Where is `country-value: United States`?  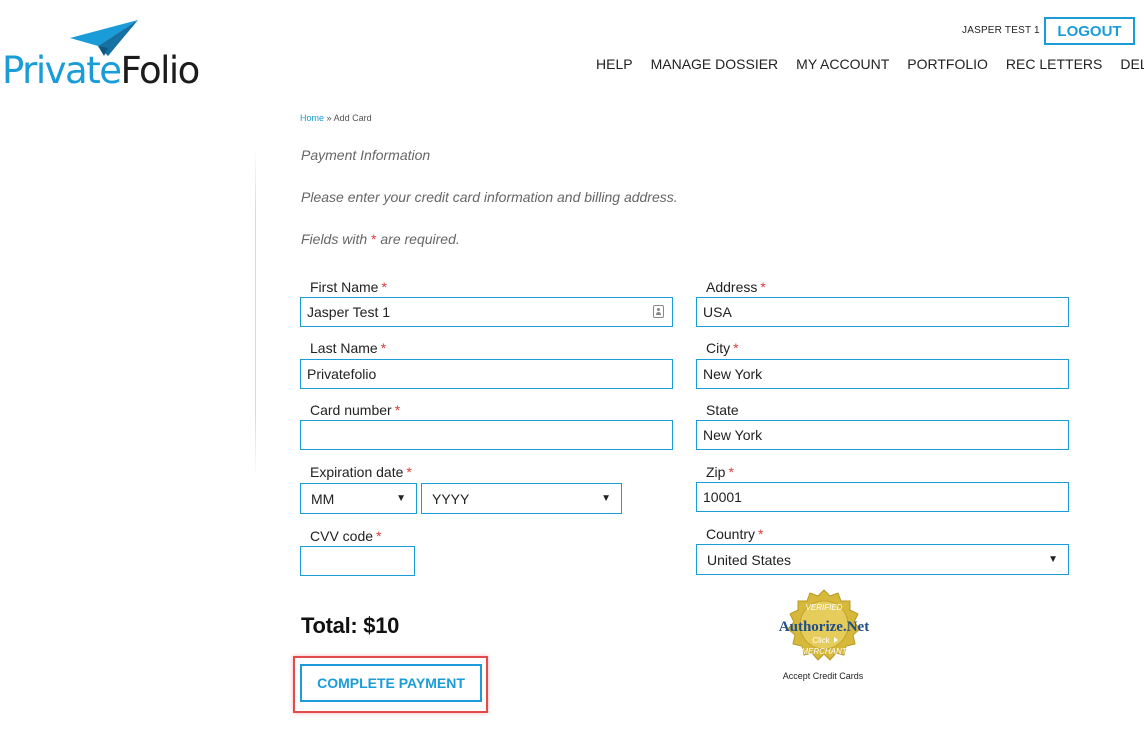 country-value: United States is located at coordinates (749, 559).